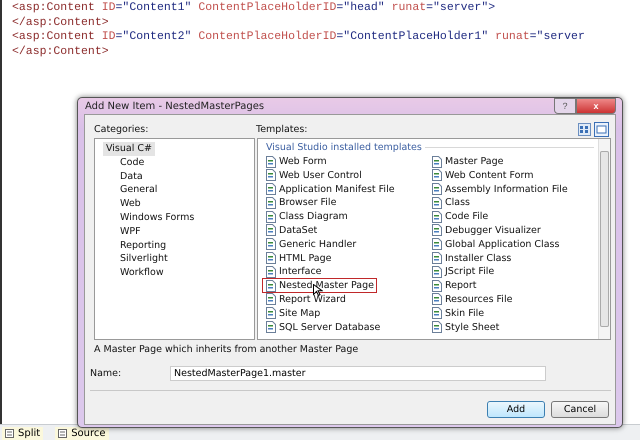  I want to click on category-item: Workflow, so click(142, 273).